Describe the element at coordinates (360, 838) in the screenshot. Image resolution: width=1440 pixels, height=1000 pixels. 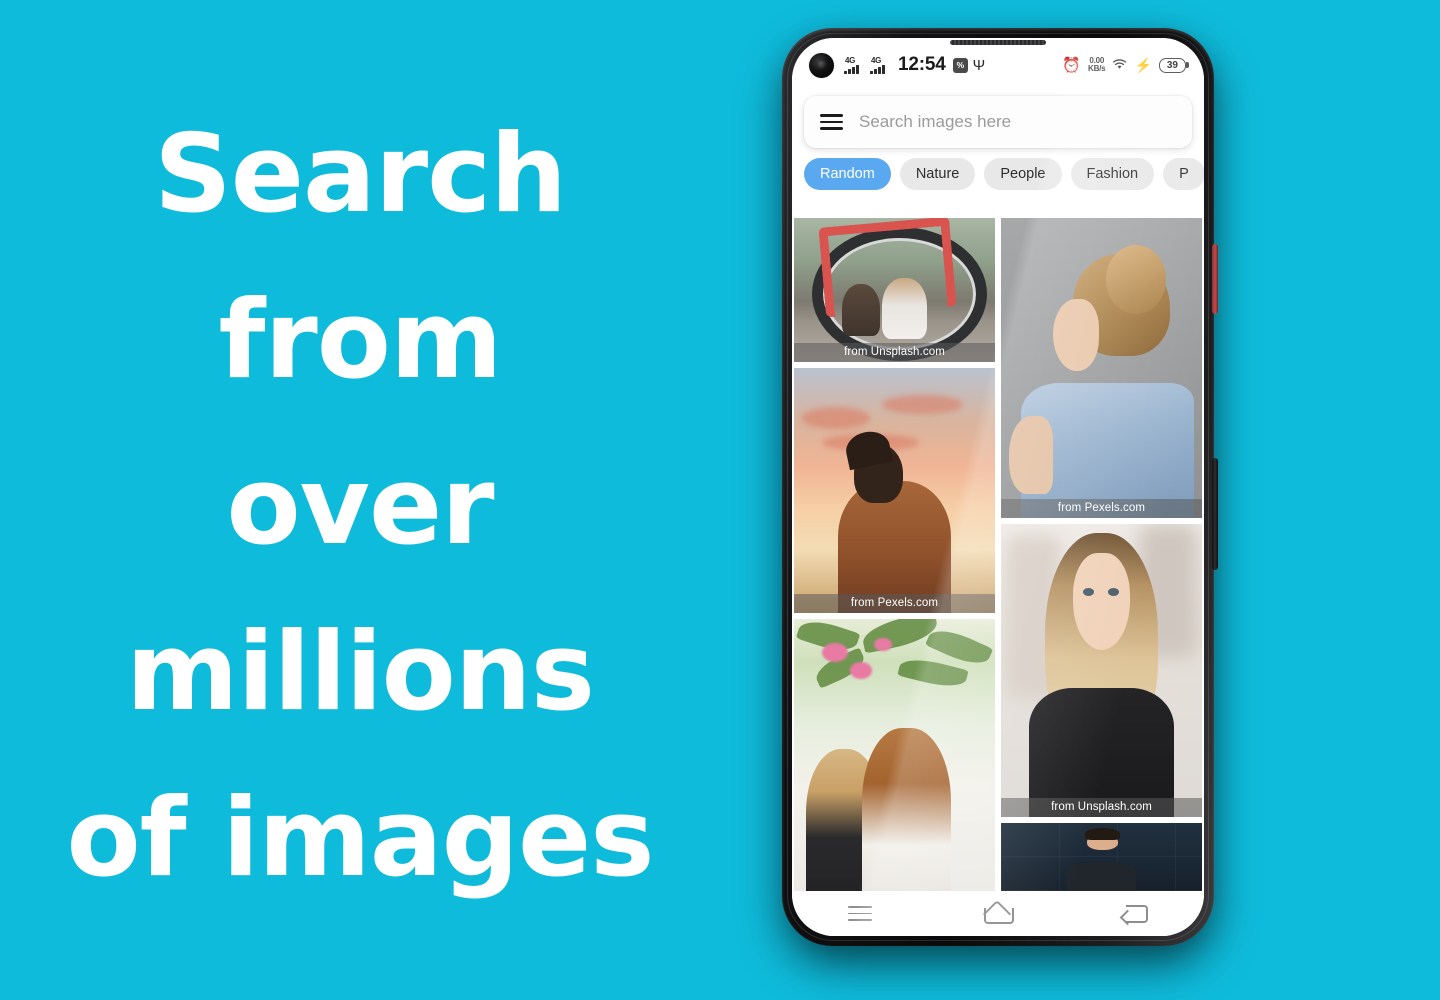
I see `headline-line-5: of images` at that location.